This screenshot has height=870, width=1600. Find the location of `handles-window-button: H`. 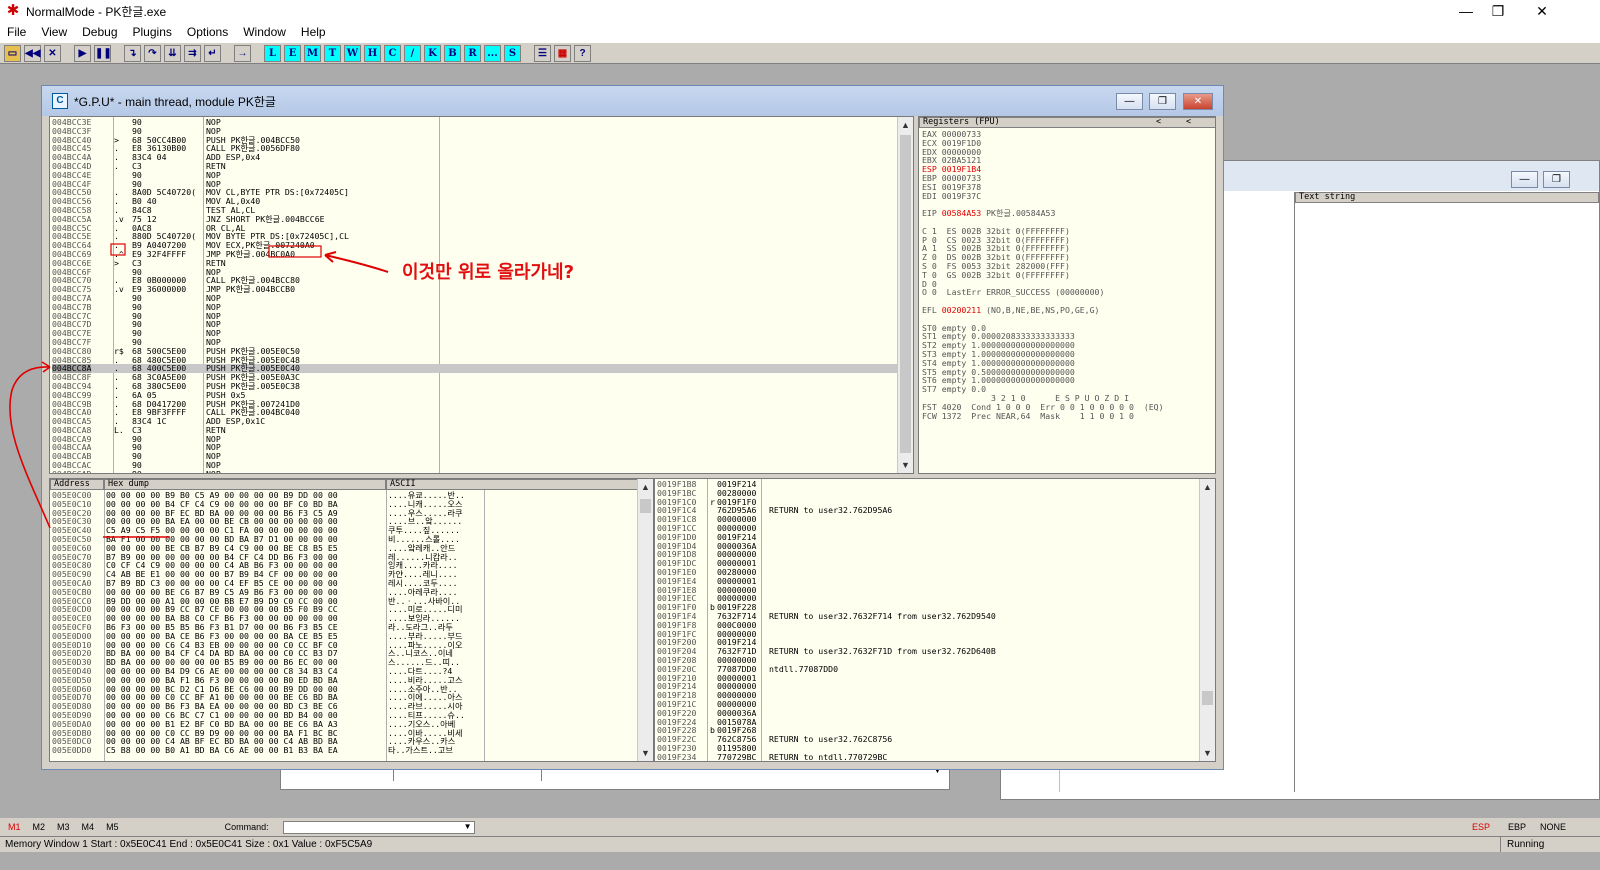

handles-window-button: H is located at coordinates (372, 53).